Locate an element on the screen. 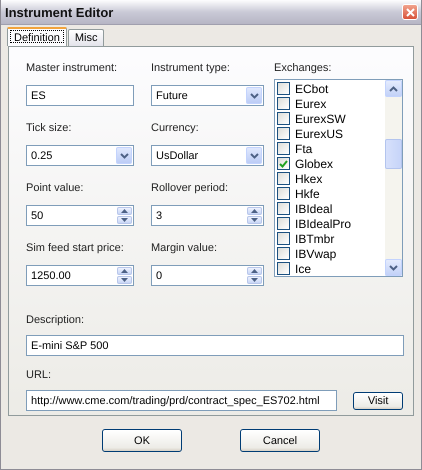 The image size is (422, 470). field-label: Currency: is located at coordinates (175, 128).